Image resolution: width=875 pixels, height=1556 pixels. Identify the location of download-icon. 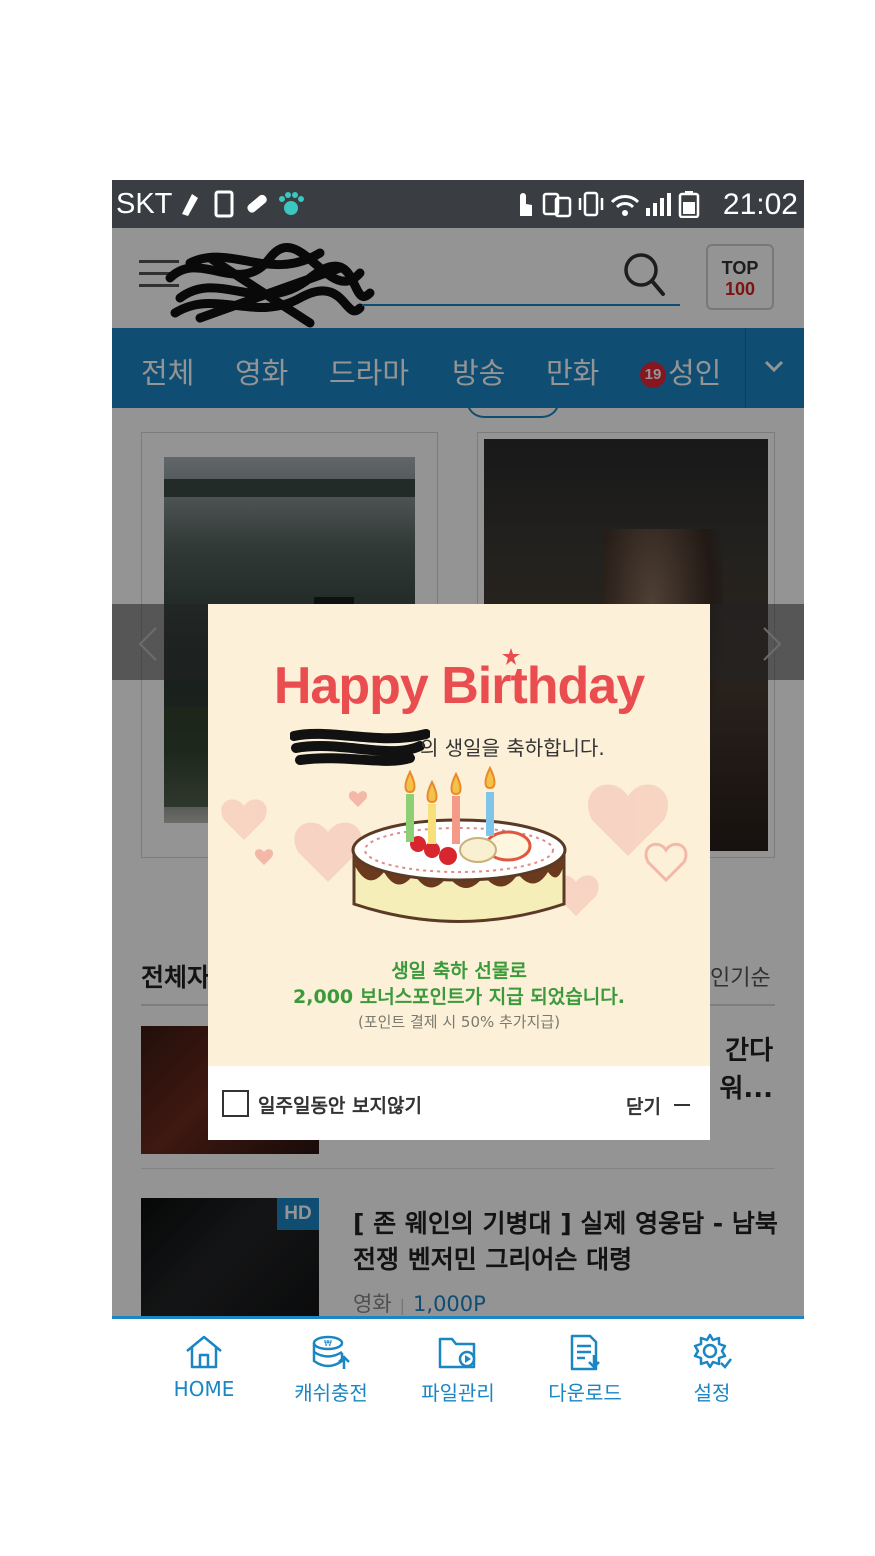
(585, 1352).